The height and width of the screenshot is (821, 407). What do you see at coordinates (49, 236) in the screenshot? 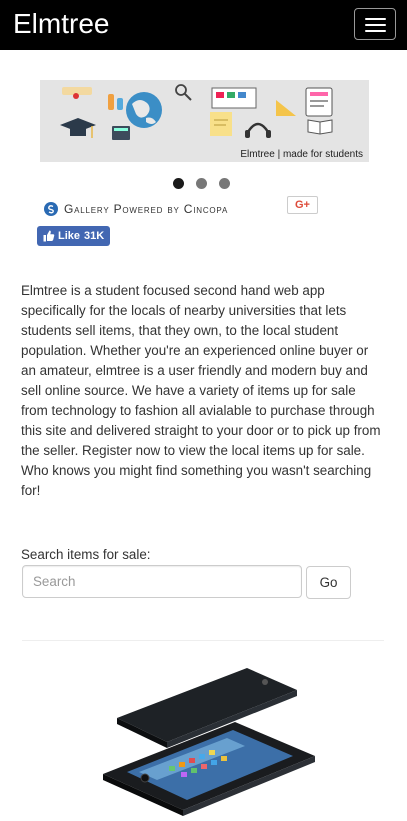
I see `thumbs-up-icon` at bounding box center [49, 236].